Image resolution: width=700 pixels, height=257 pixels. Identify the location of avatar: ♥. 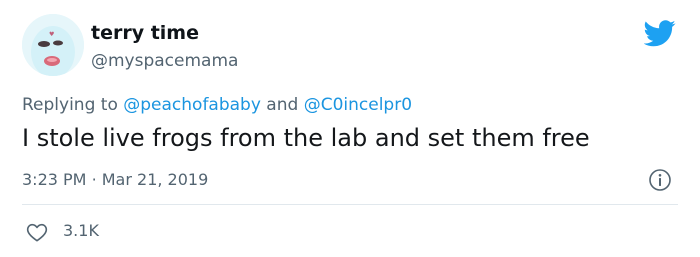
(53, 45).